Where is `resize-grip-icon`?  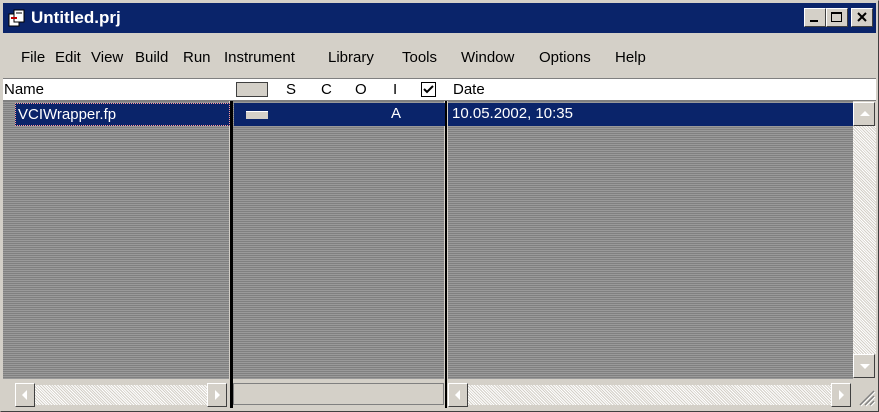
resize-grip-icon is located at coordinates (865, 394).